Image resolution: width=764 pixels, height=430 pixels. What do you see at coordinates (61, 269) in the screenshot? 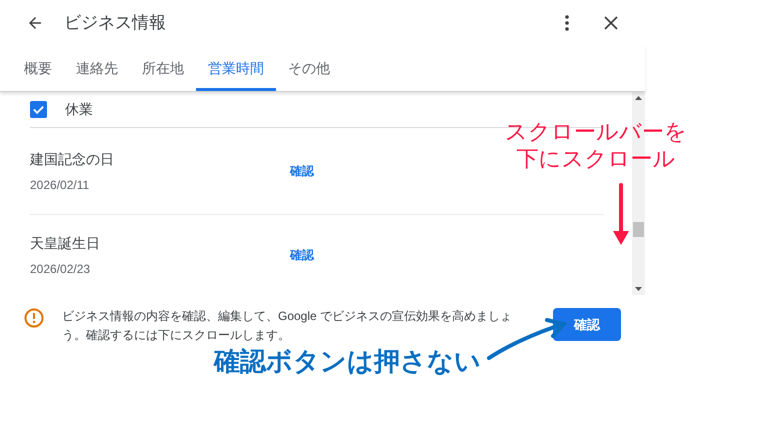
I see `holiday-date: 2026/02/23` at bounding box center [61, 269].